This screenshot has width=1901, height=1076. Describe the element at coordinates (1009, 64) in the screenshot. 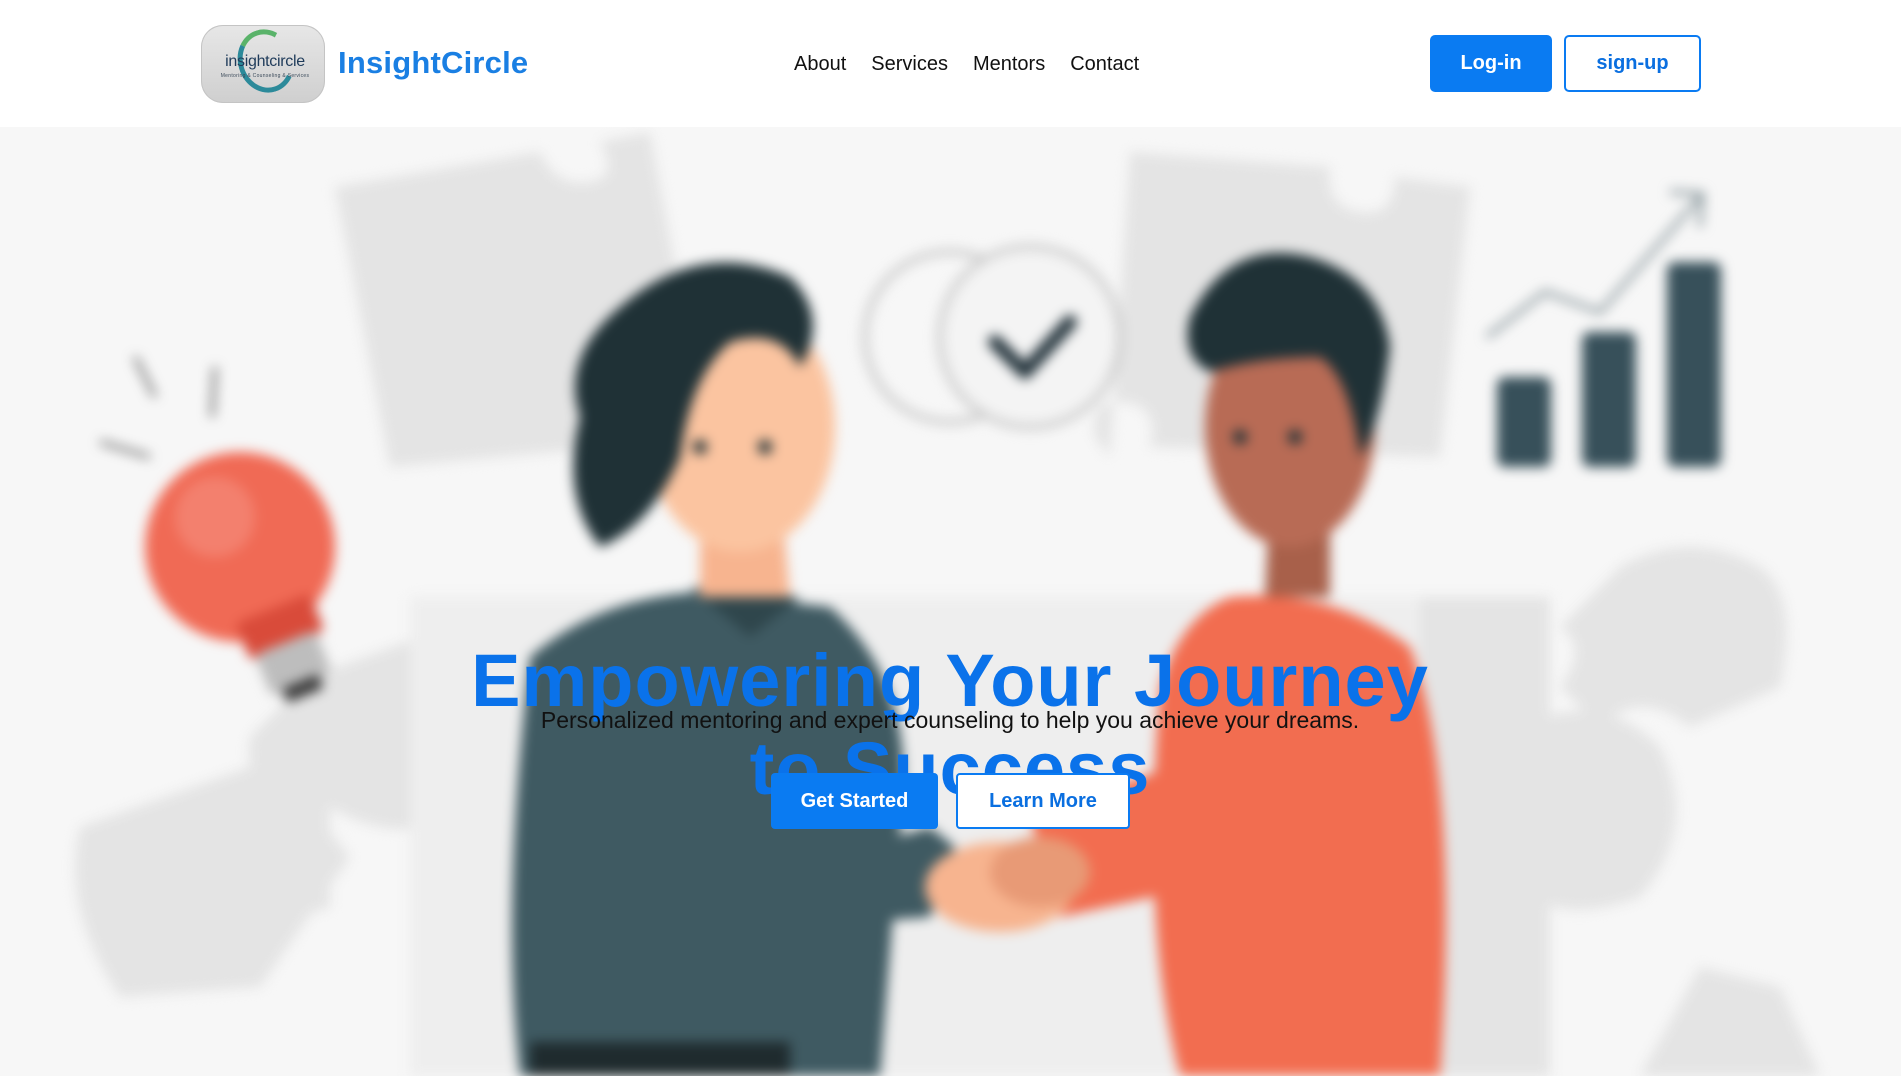

I see `nav-mentors: Mentors` at that location.